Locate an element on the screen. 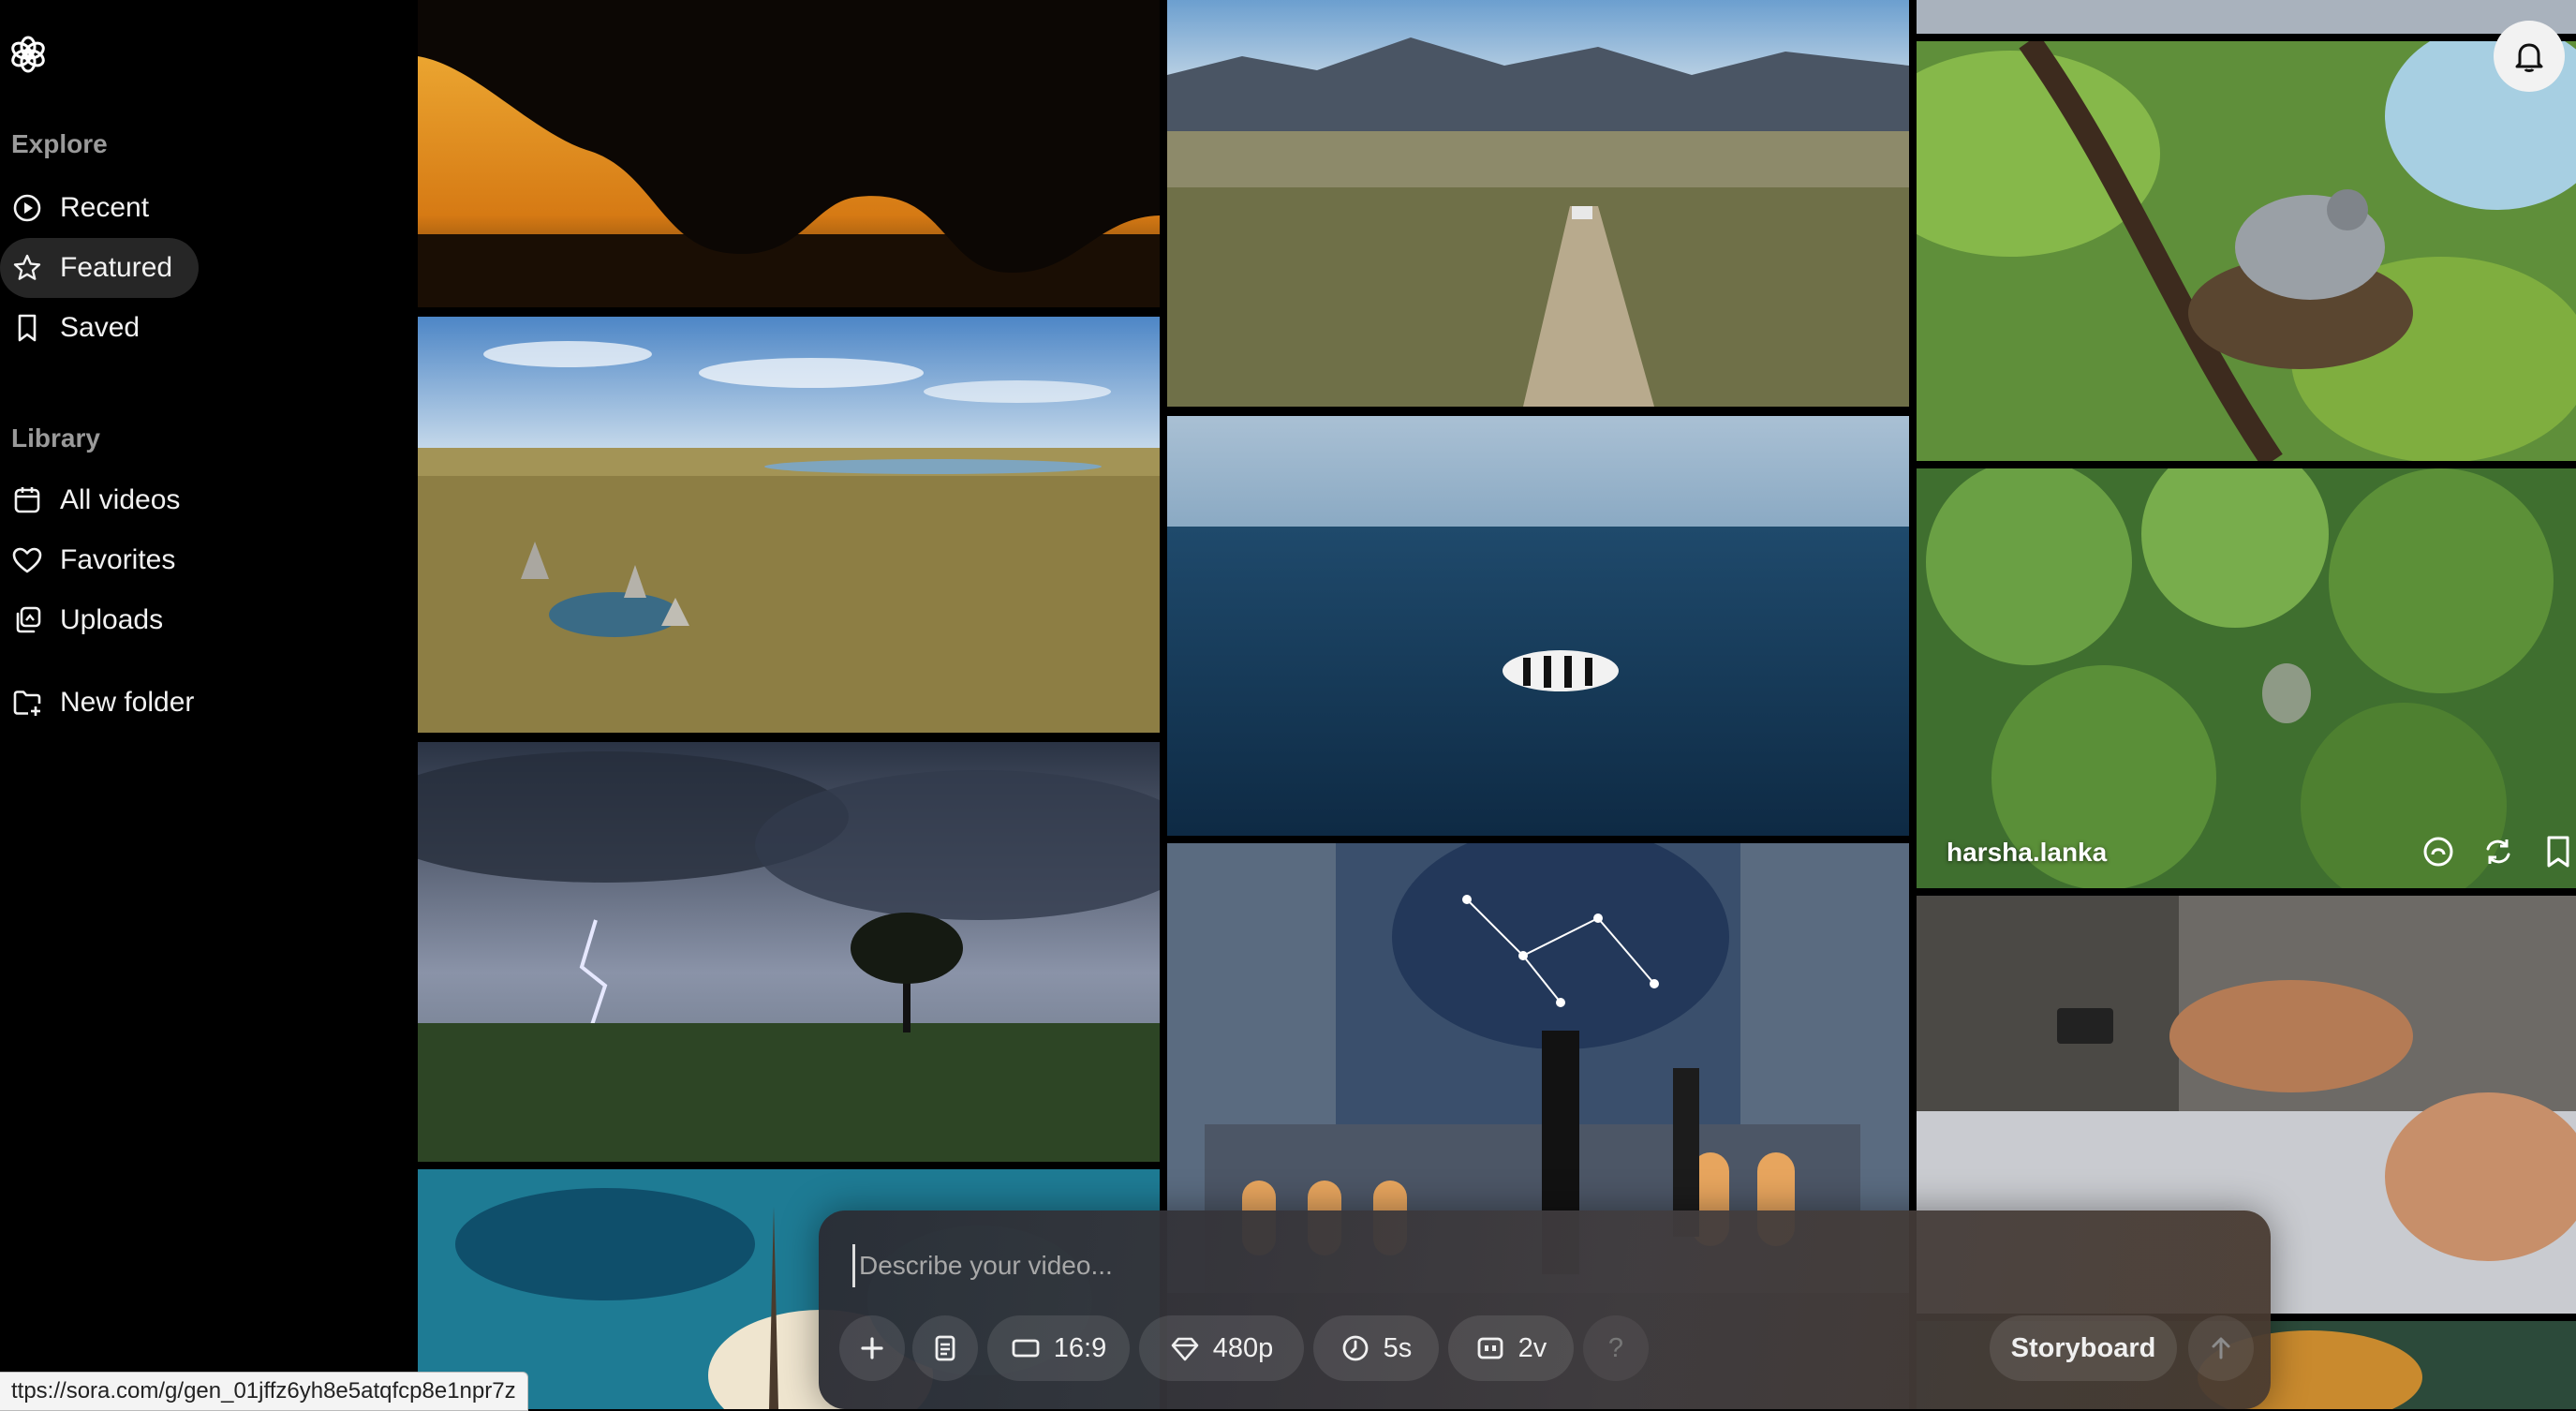 Image resolution: width=2576 pixels, height=1411 pixels. duration-value: 5s is located at coordinates (1398, 1347).